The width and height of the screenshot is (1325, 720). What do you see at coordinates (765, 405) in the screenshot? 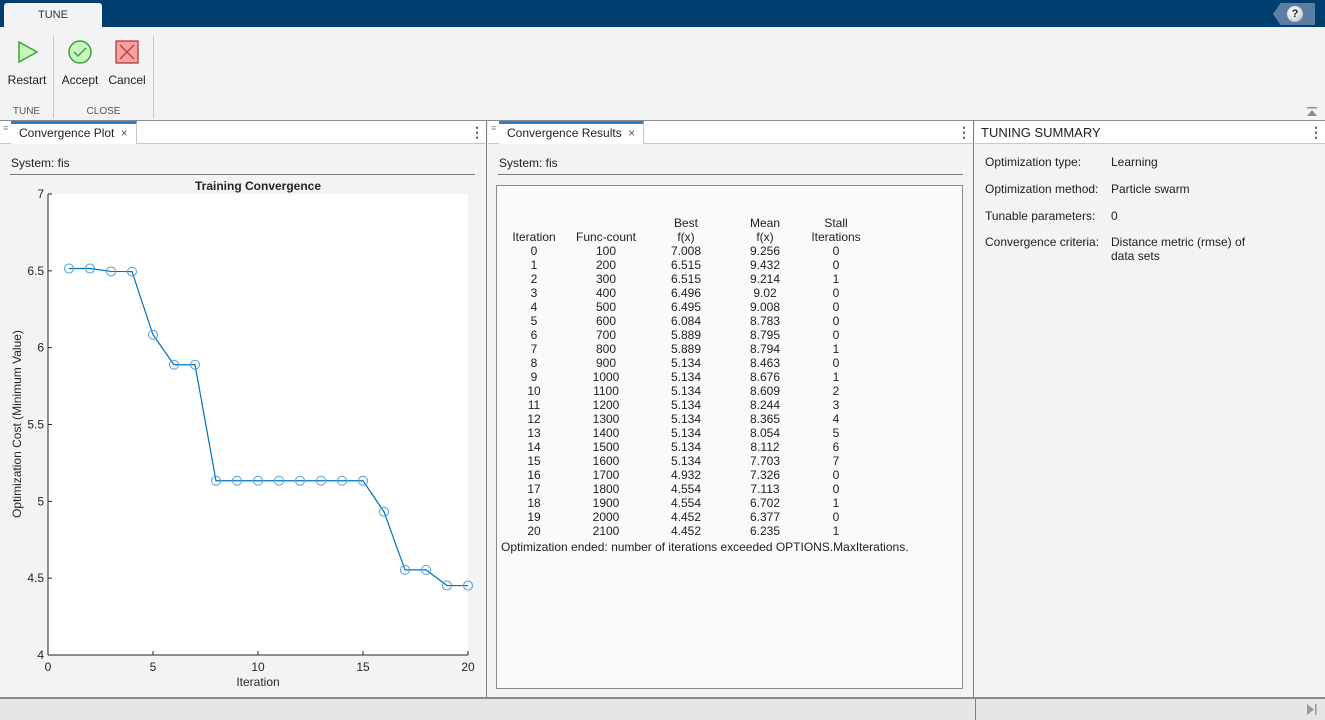
I see `cell-mean-fx: 8.244` at bounding box center [765, 405].